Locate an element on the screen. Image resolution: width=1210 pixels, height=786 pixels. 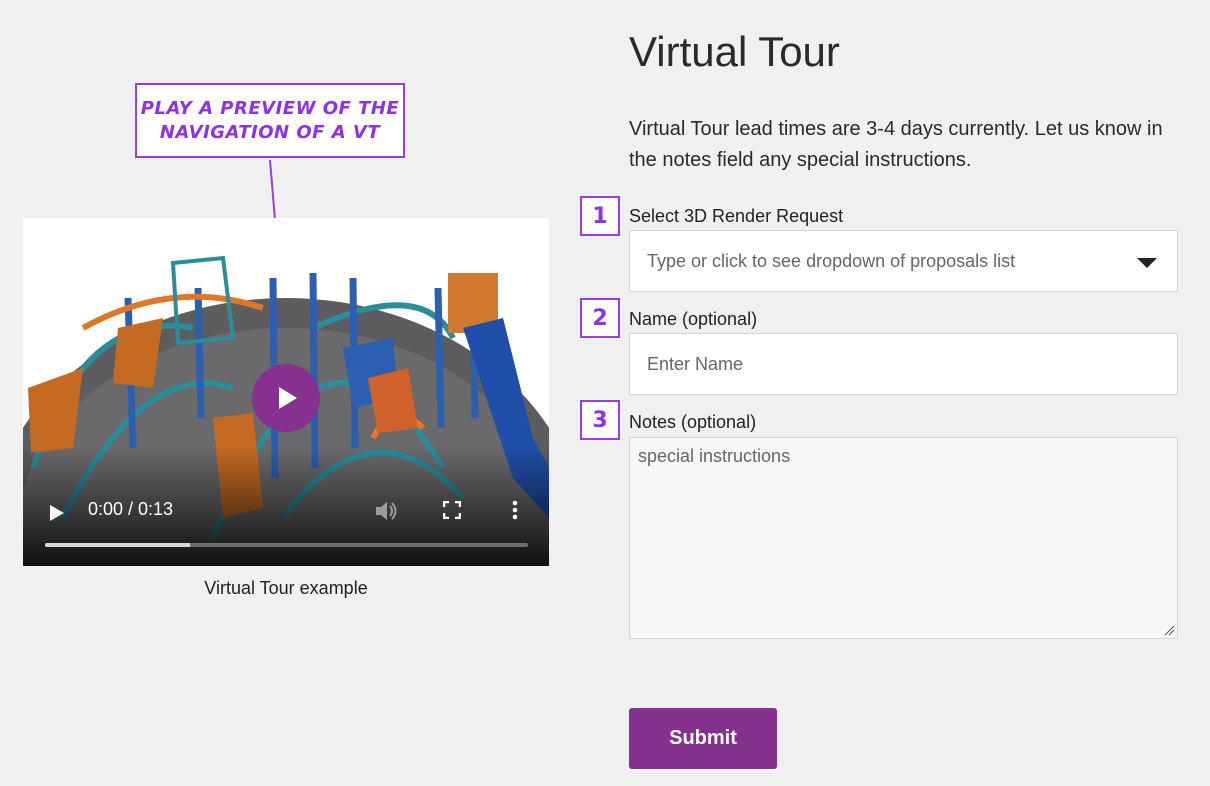
video-time: 0:00 / 0:13 is located at coordinates (131, 509).